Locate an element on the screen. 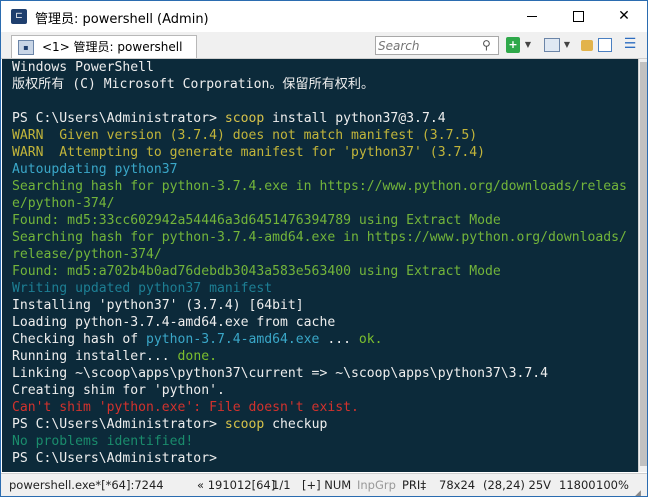 This screenshot has width=648, height=497. status-cursor: (28,24) 25V is located at coordinates (517, 485).